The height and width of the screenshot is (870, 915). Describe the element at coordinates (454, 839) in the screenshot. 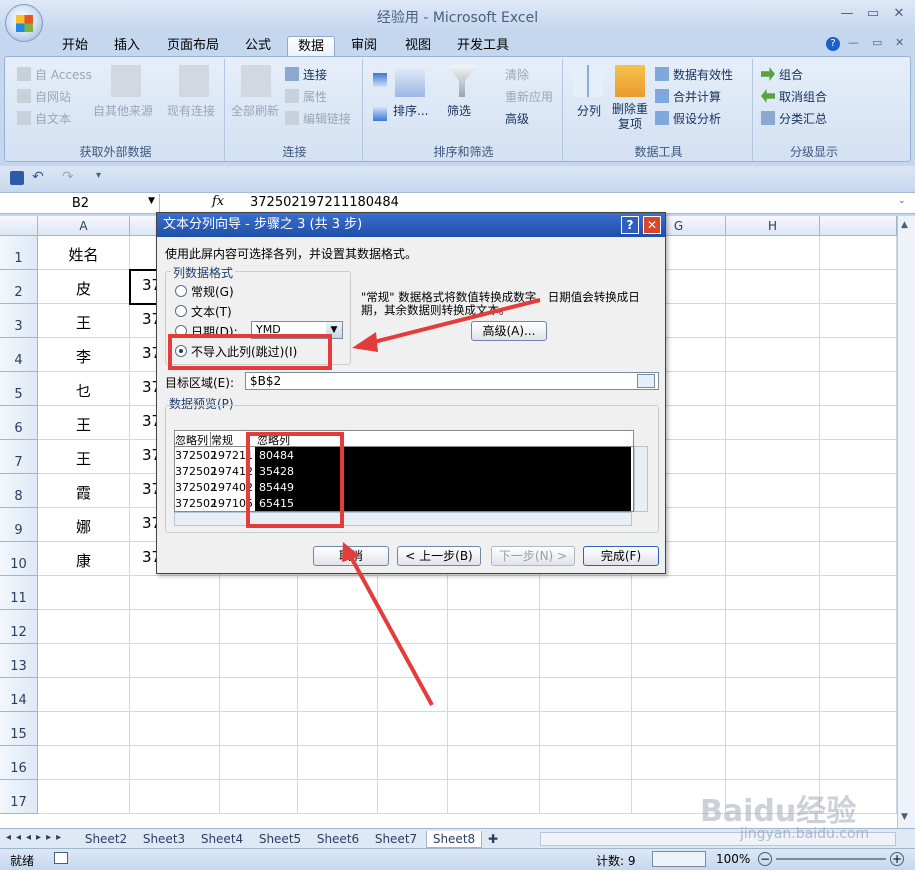

I see `sheet-tab: Sheet8` at that location.